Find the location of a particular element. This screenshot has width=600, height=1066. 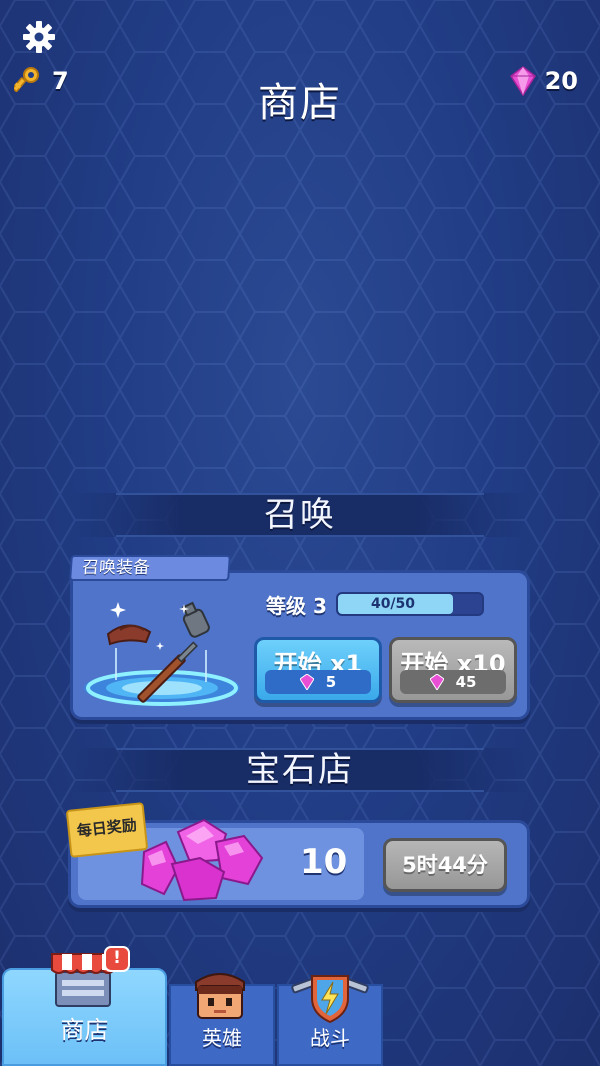

gem-pile-icon is located at coordinates (202, 860).